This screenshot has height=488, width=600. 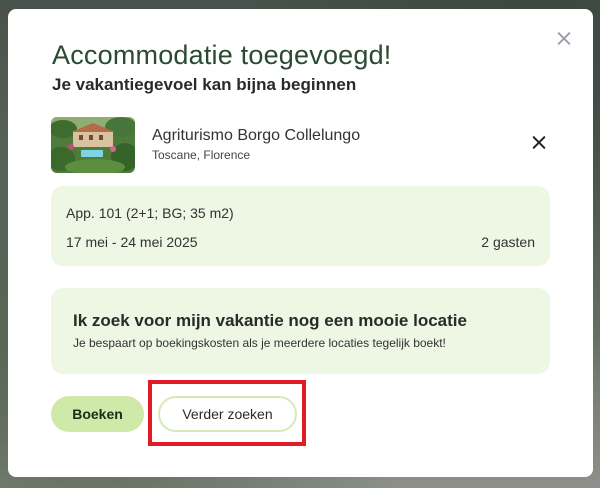 I want to click on remove-icon, so click(x=539, y=142).